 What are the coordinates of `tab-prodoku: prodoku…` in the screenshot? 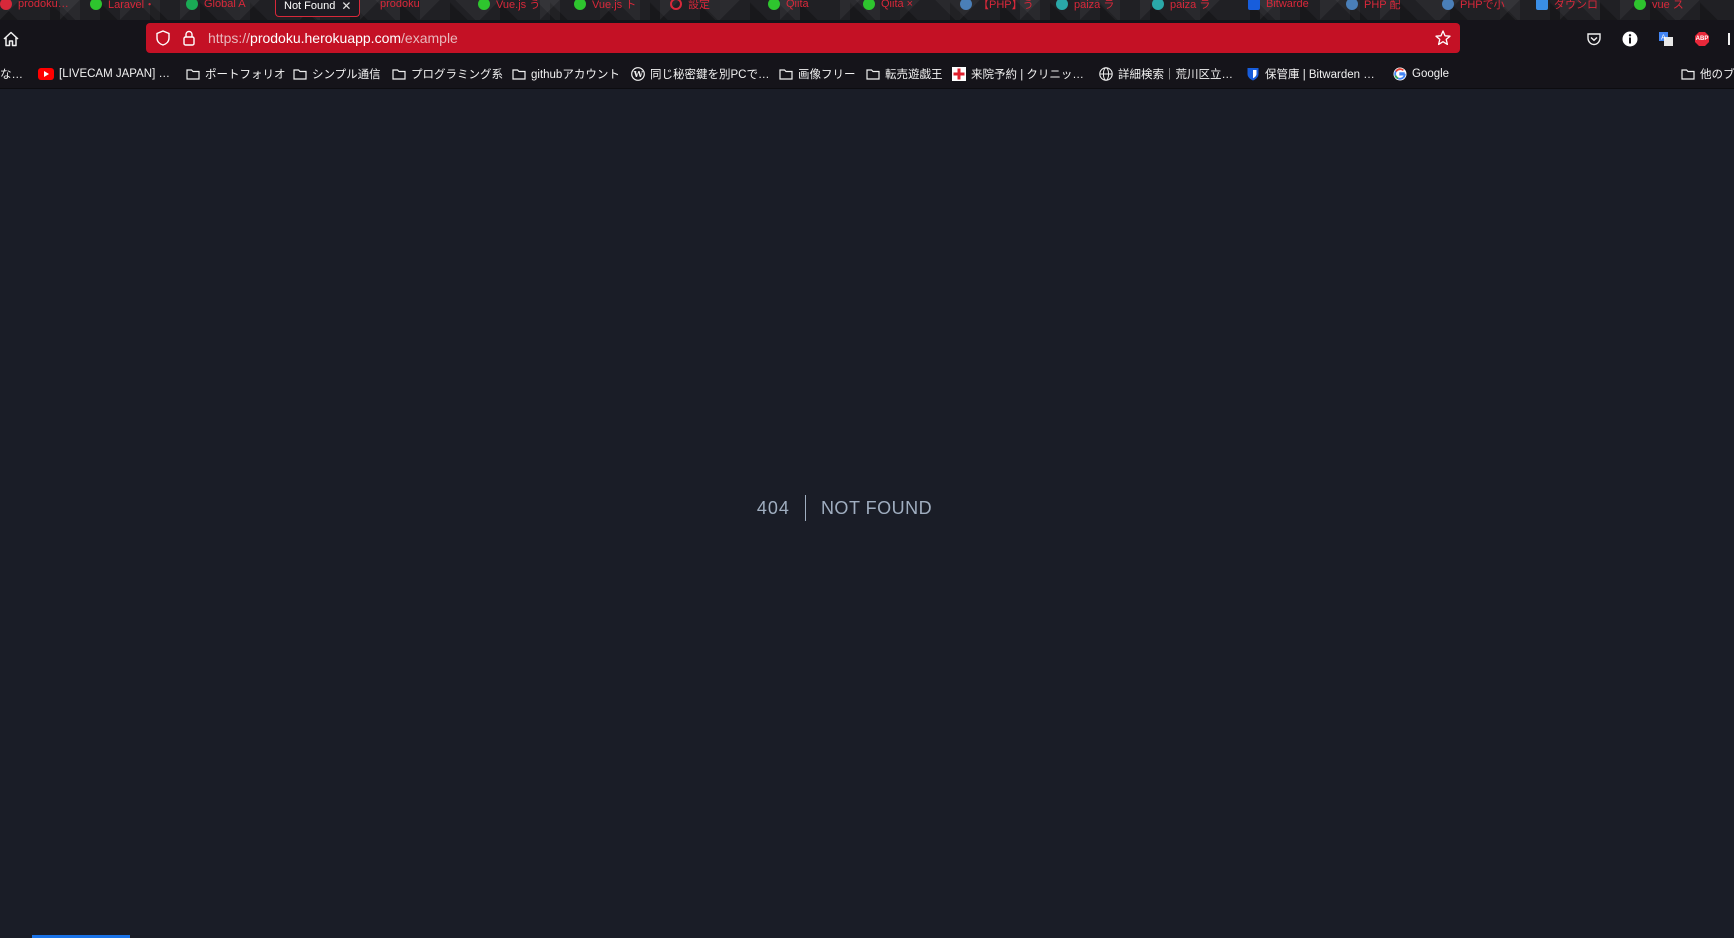 It's located at (34, 7).